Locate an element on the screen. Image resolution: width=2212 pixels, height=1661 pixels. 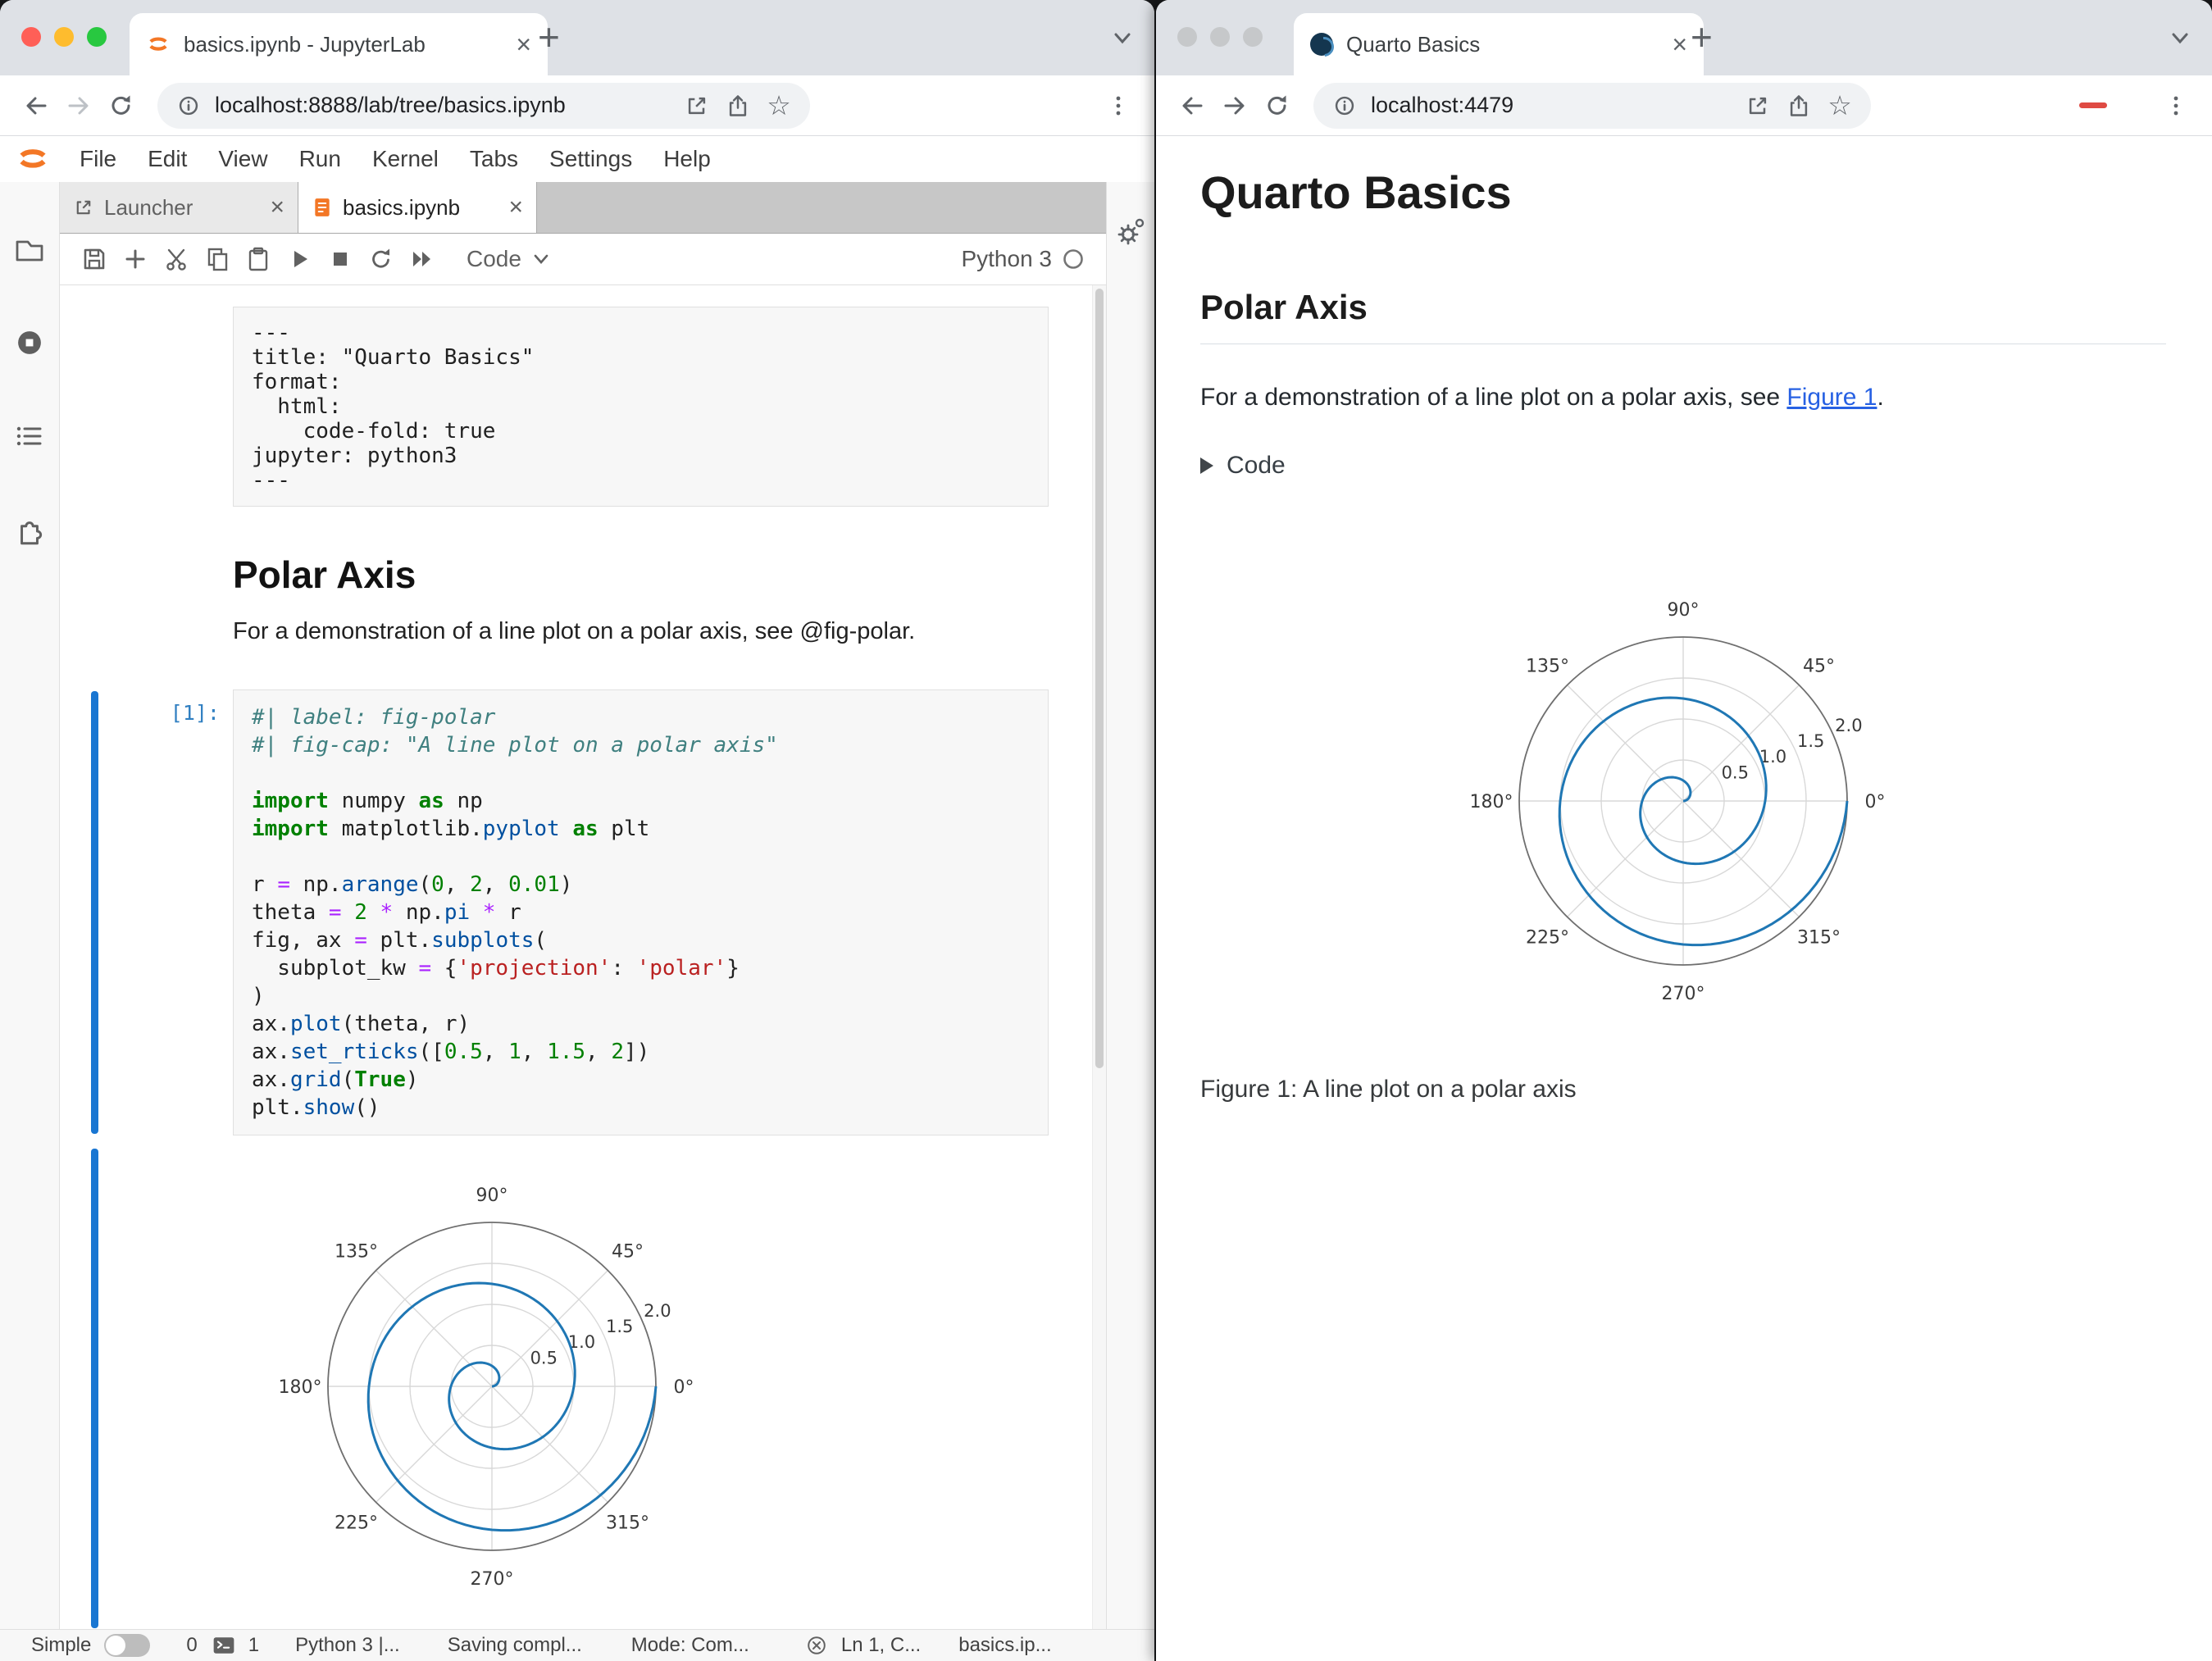
scrollbar-thumb is located at coordinates (1100, 679).